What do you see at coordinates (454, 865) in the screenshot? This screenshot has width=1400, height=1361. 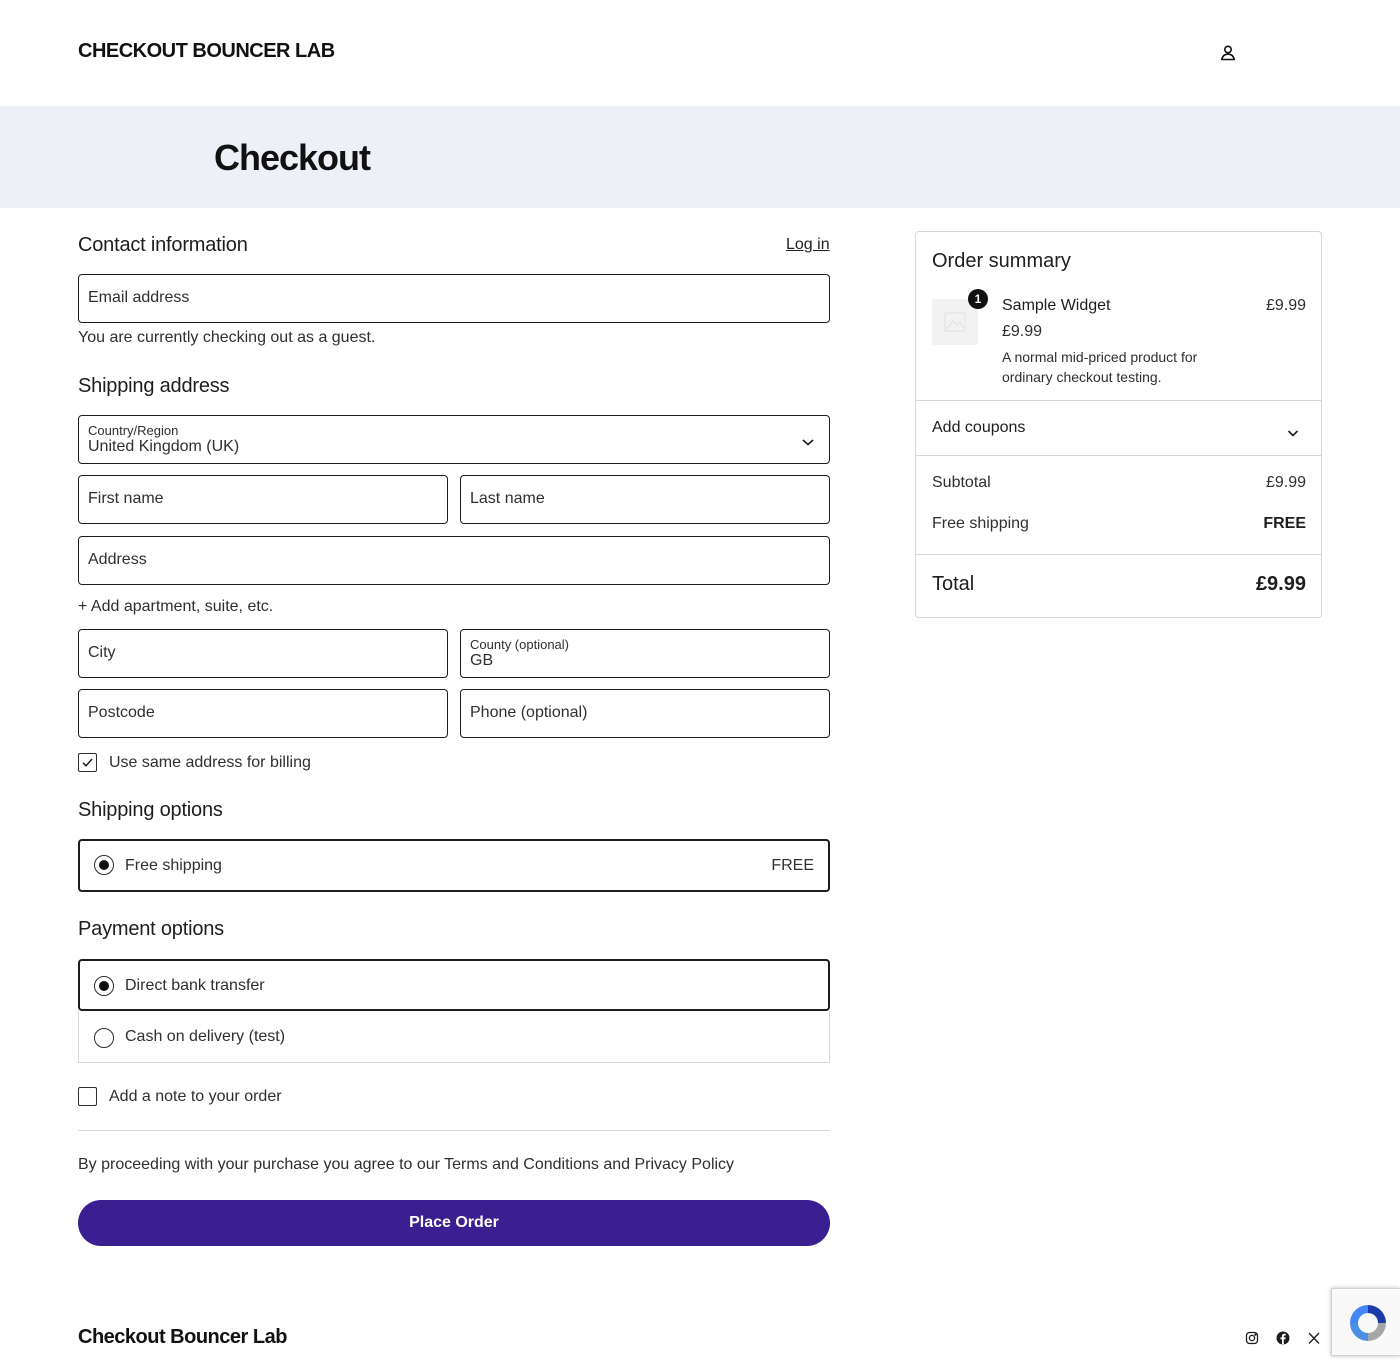 I see `shipping-option-free: Free shipping FREE` at bounding box center [454, 865].